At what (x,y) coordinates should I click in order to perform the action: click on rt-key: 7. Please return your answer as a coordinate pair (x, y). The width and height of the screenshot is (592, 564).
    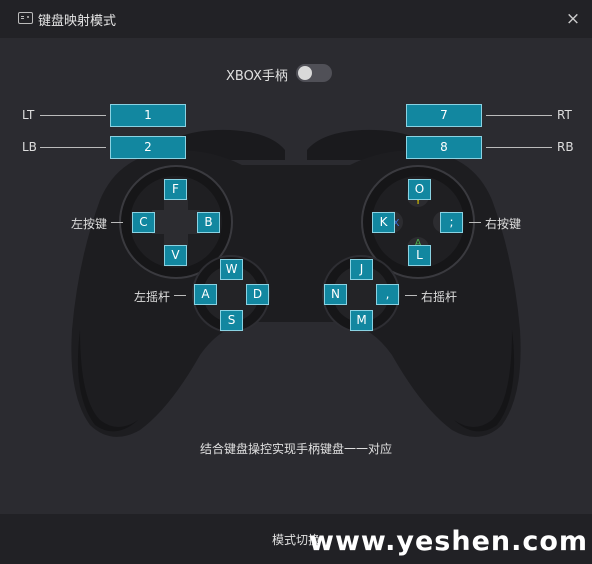
    Looking at the image, I should click on (444, 115).